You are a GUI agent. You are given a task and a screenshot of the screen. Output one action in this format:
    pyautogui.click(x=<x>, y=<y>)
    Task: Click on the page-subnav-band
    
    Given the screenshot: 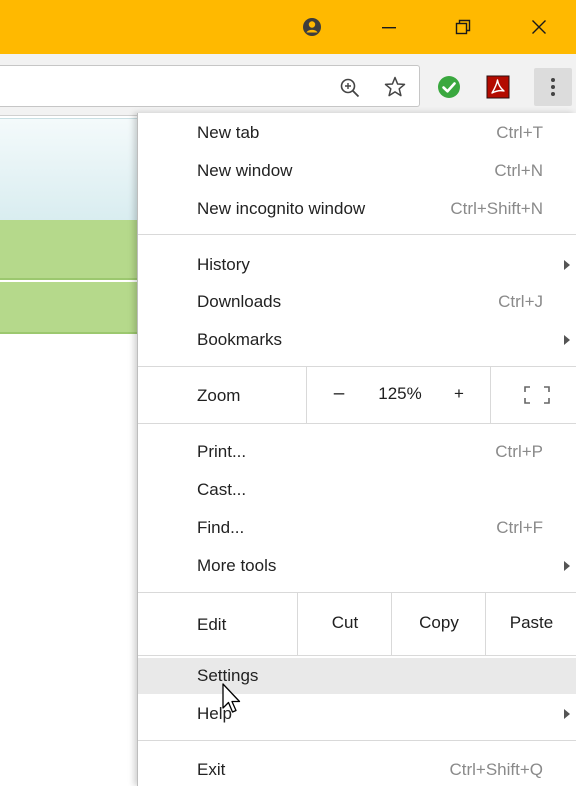 What is the action you would take?
    pyautogui.click(x=70, y=308)
    